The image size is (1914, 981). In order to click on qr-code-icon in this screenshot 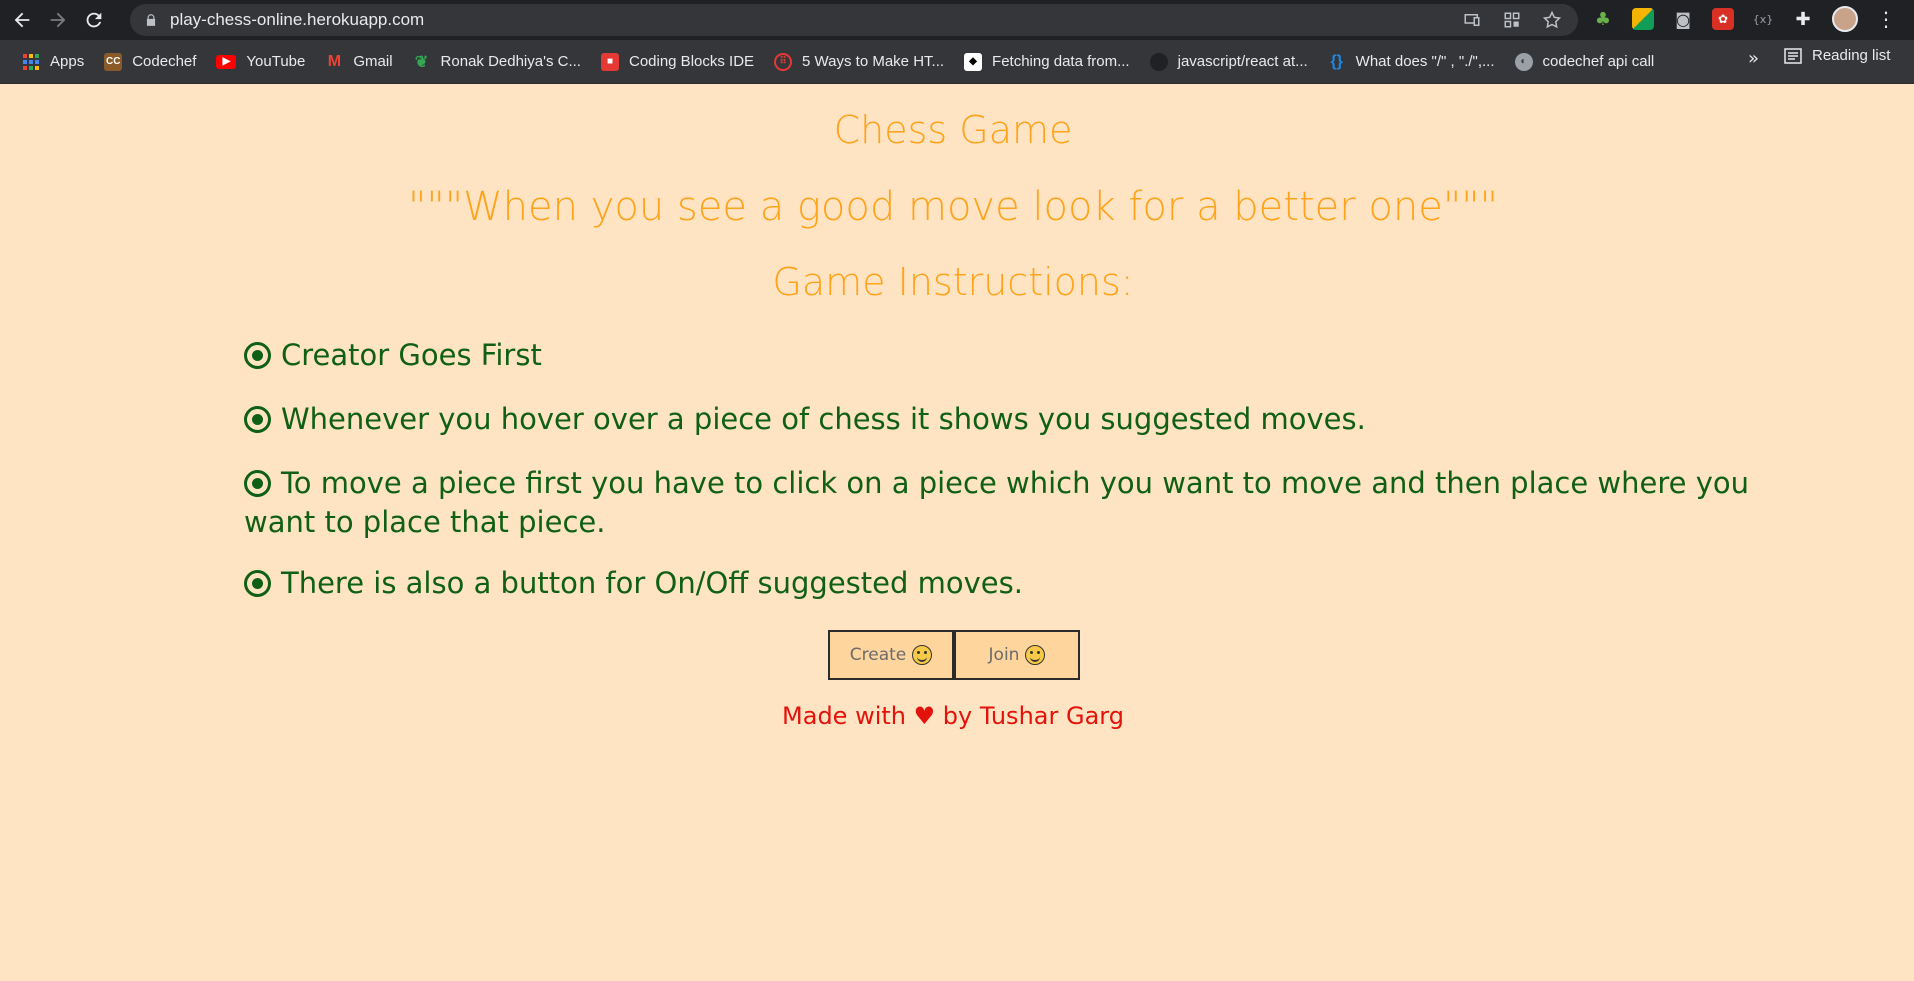, I will do `click(1512, 20)`.